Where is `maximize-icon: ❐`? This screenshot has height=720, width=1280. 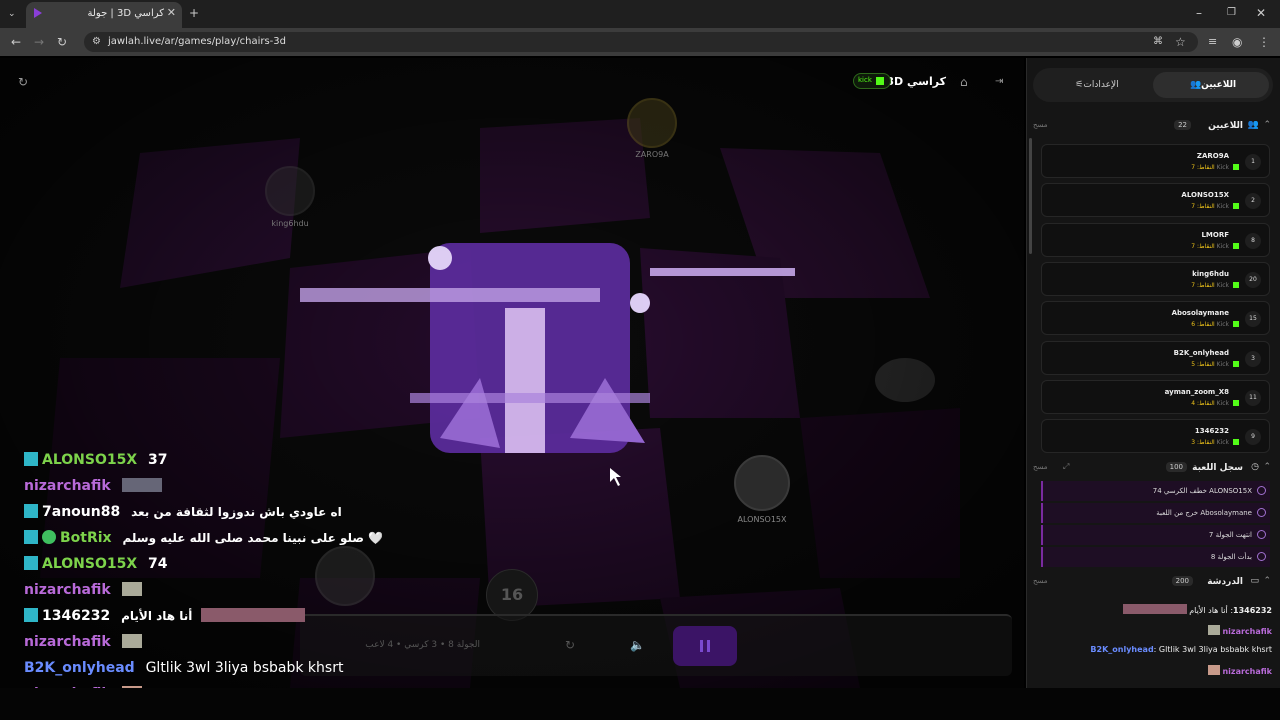 maximize-icon: ❐ is located at coordinates (1231, 13).